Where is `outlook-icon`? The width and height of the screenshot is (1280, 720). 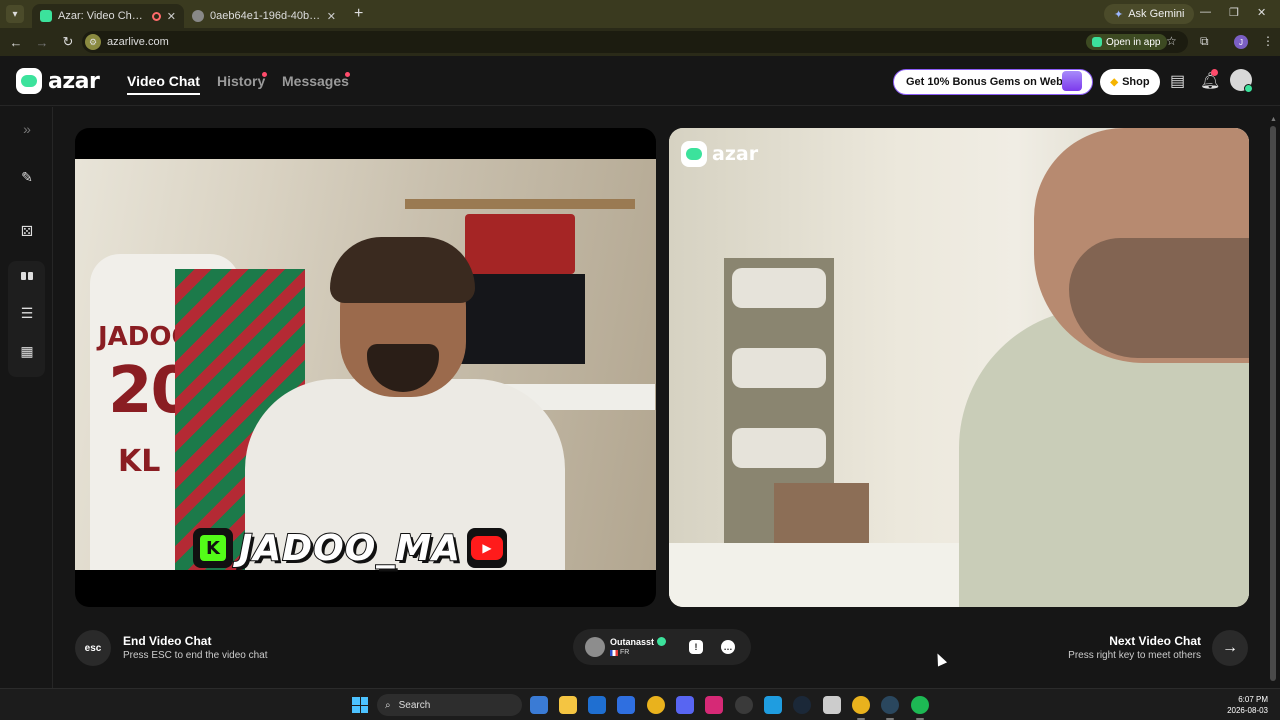 outlook-icon is located at coordinates (597, 705).